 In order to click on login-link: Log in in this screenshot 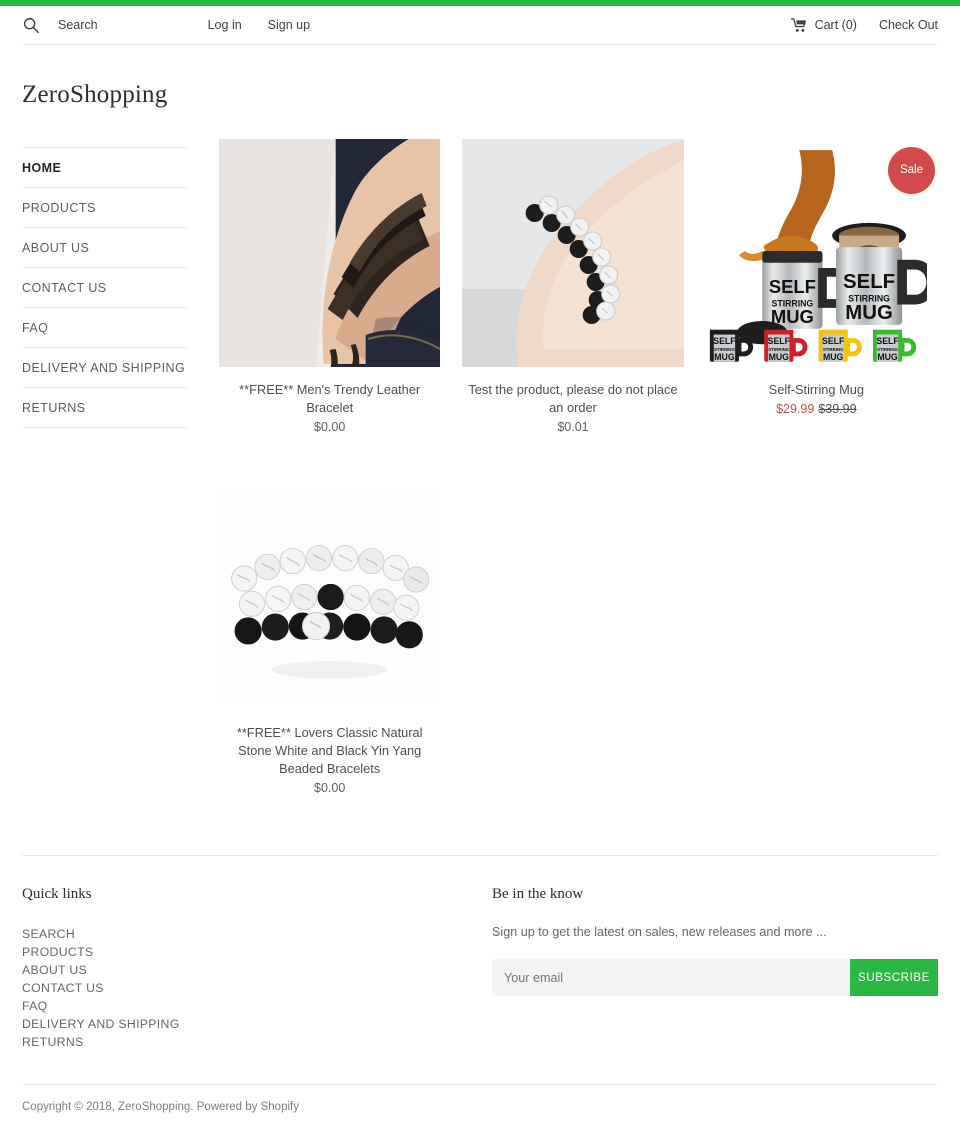, I will do `click(225, 25)`.